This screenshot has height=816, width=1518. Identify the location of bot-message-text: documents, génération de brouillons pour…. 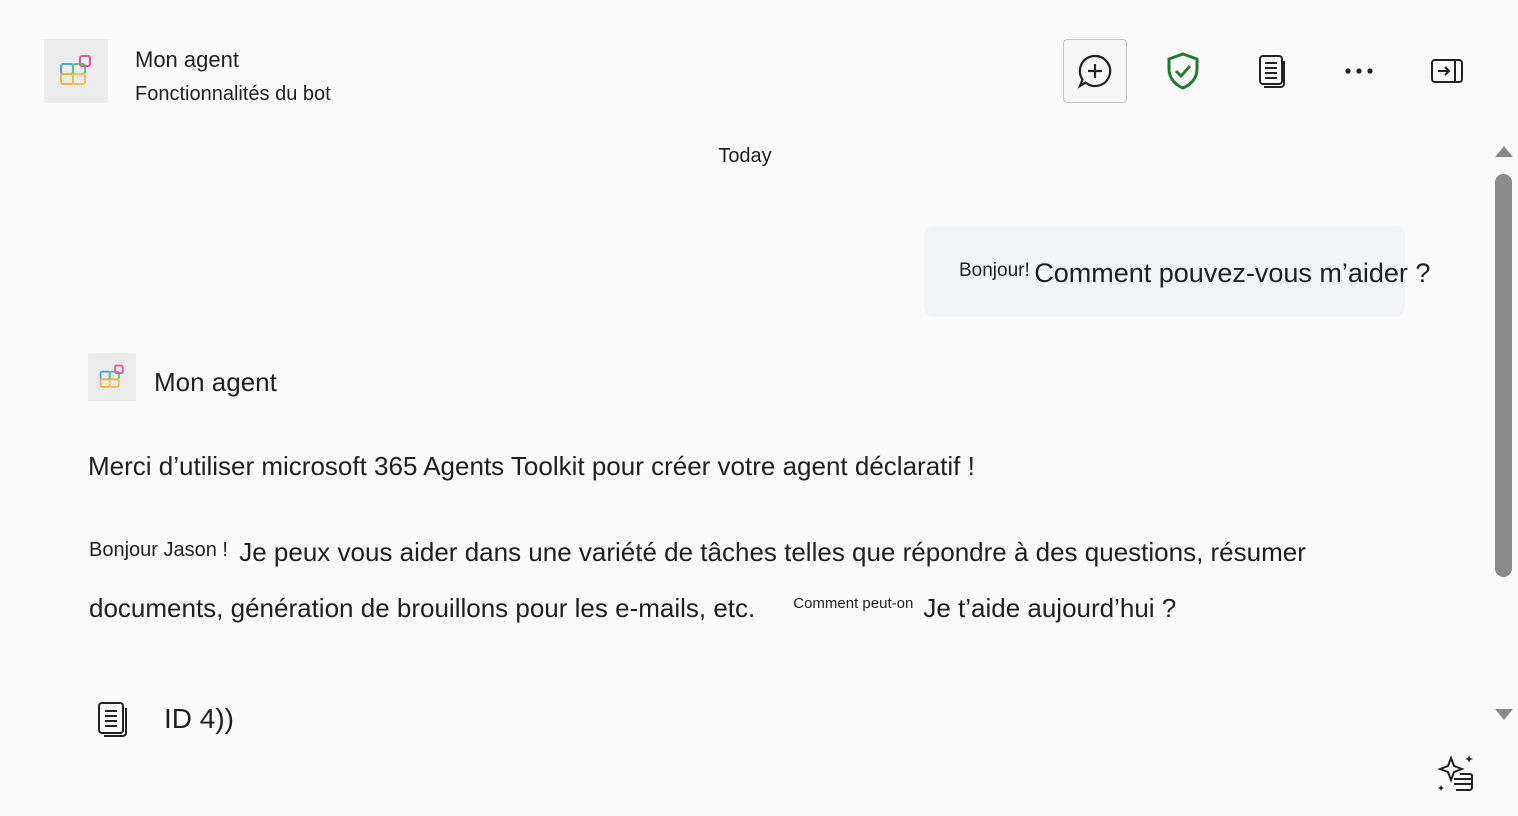
(422, 608).